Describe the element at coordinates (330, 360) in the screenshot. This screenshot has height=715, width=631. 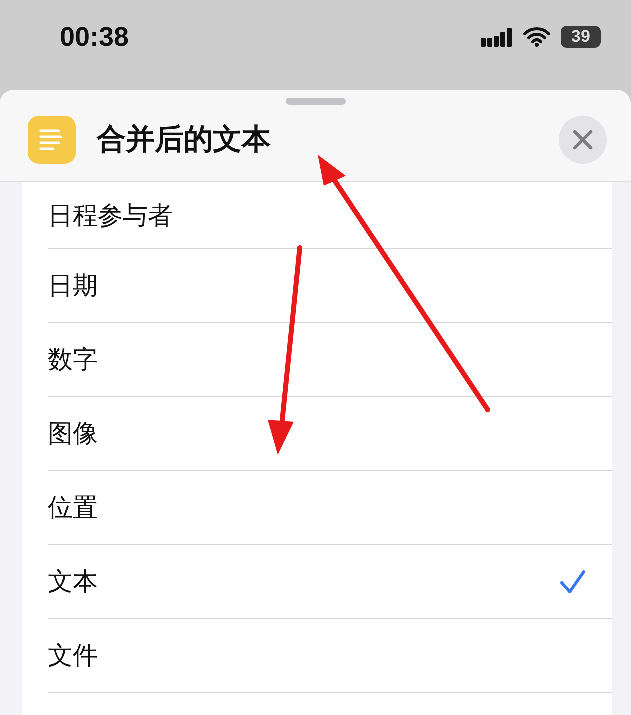
I see `list-row: 数字` at that location.